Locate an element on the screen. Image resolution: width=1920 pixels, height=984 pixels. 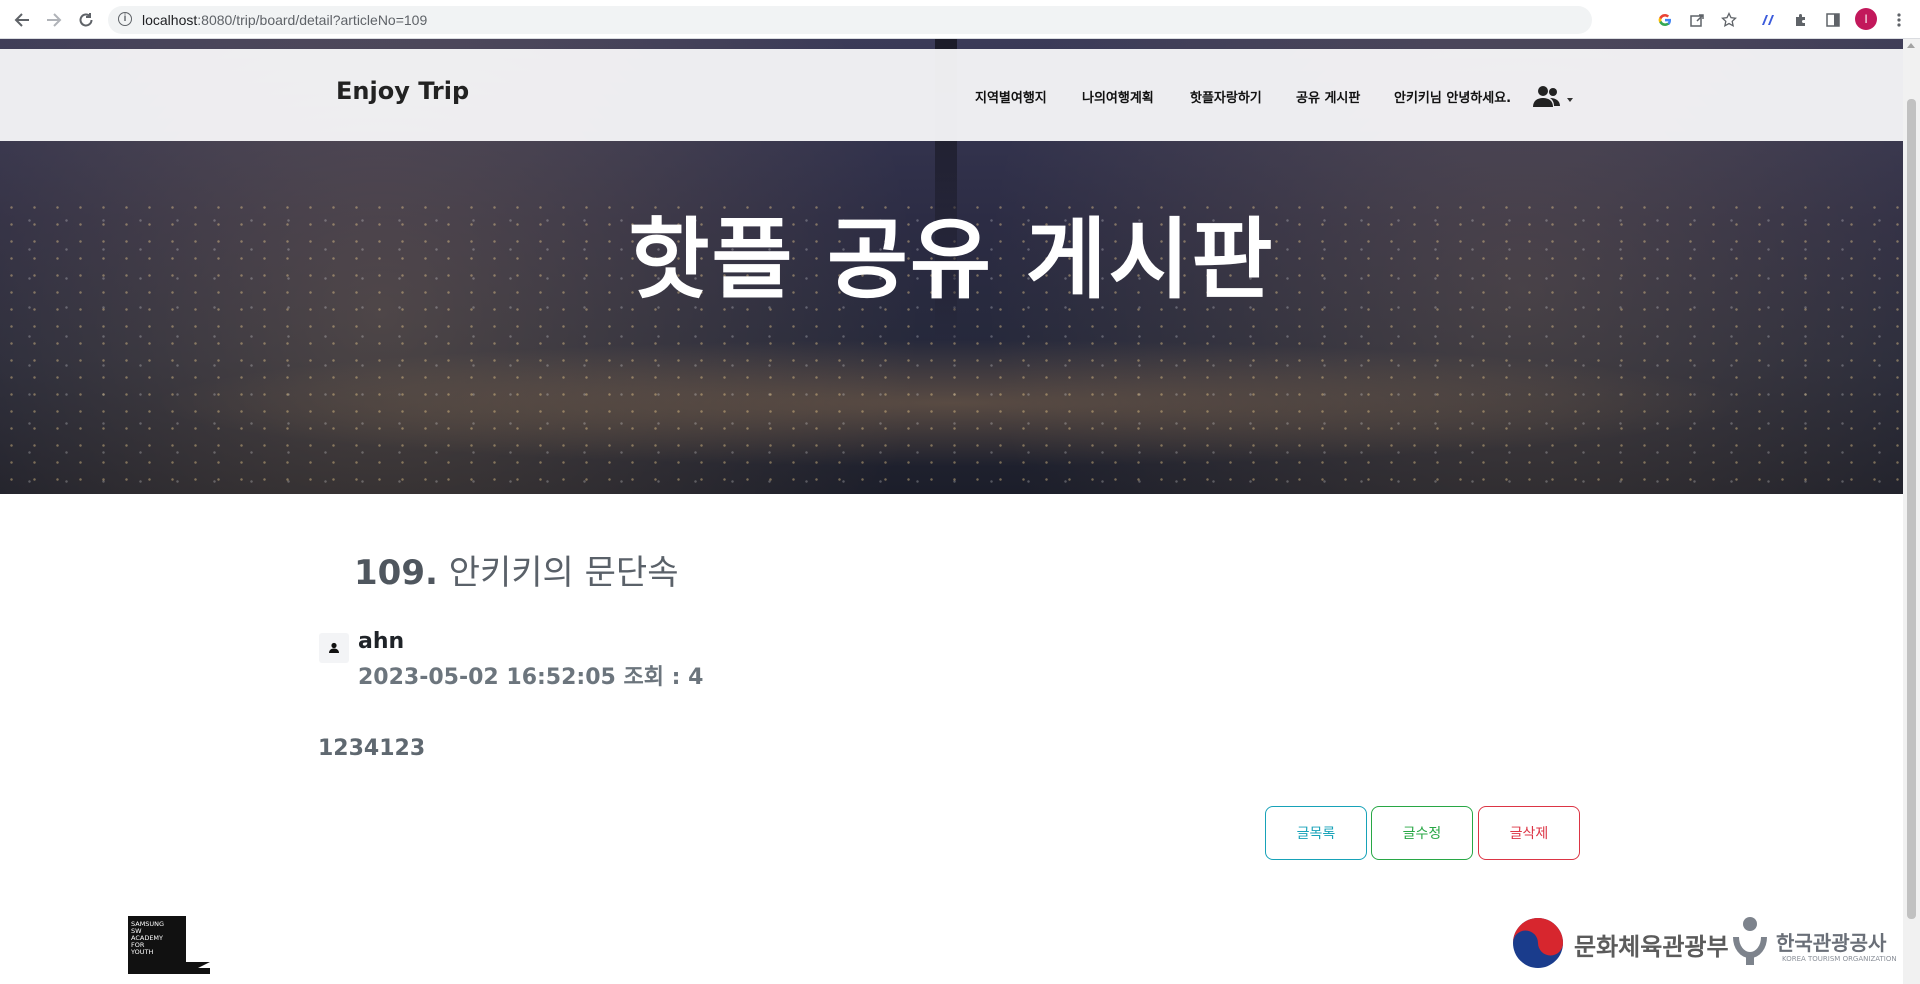
reload-icon is located at coordinates (86, 20).